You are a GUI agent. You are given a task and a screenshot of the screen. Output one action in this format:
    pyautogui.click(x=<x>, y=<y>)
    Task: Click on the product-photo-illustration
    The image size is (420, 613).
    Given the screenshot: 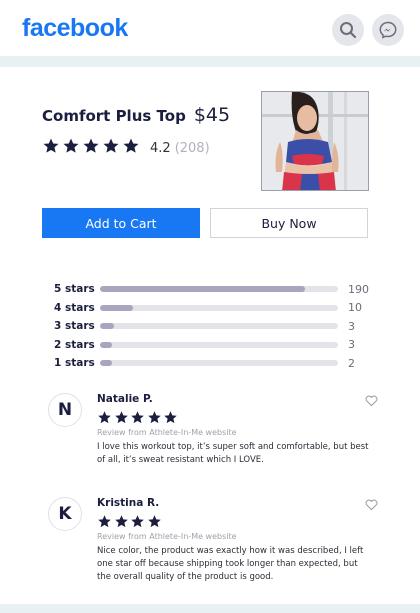 What is the action you would take?
    pyautogui.click(x=315, y=141)
    